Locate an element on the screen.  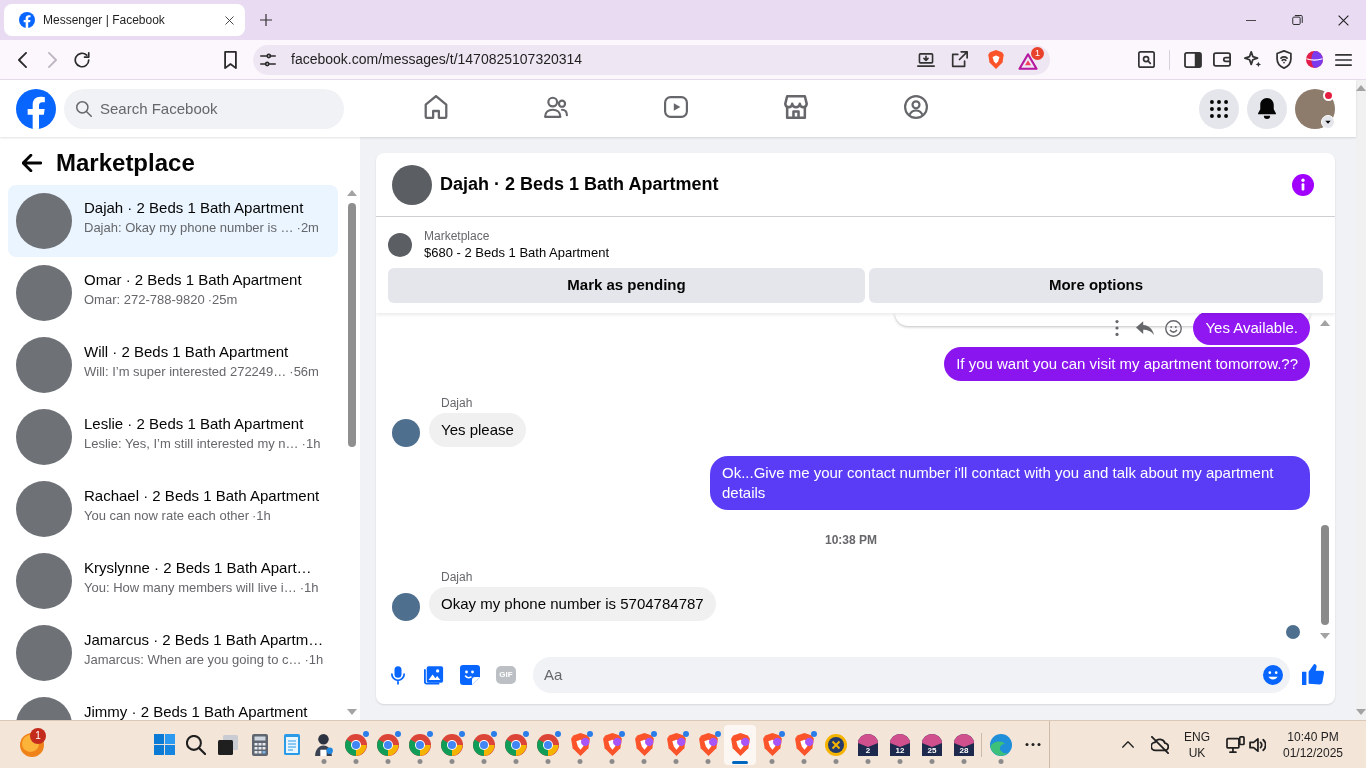
chevron-left-icon is located at coordinates (22, 59).